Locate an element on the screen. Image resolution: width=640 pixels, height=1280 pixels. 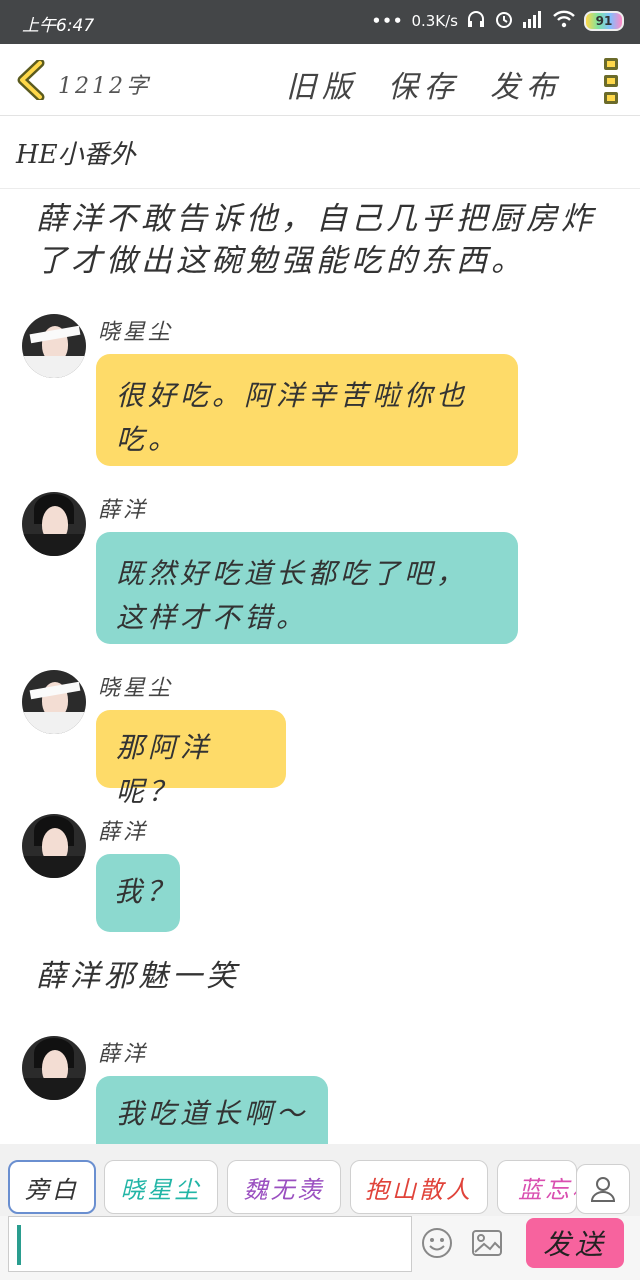
message-line: 我吃道长啊～ is located at coordinates (212, 1113).